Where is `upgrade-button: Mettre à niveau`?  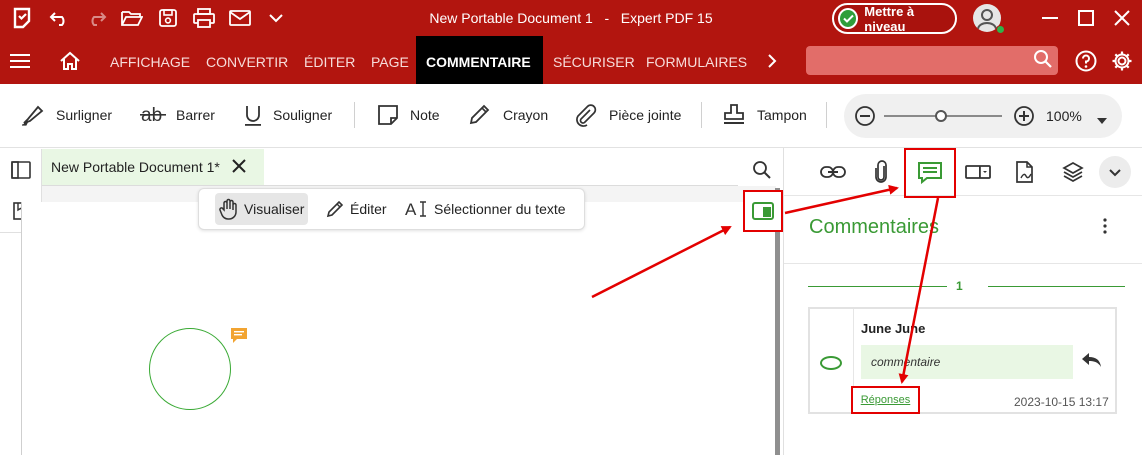
upgrade-button: Mettre à niveau is located at coordinates (894, 18).